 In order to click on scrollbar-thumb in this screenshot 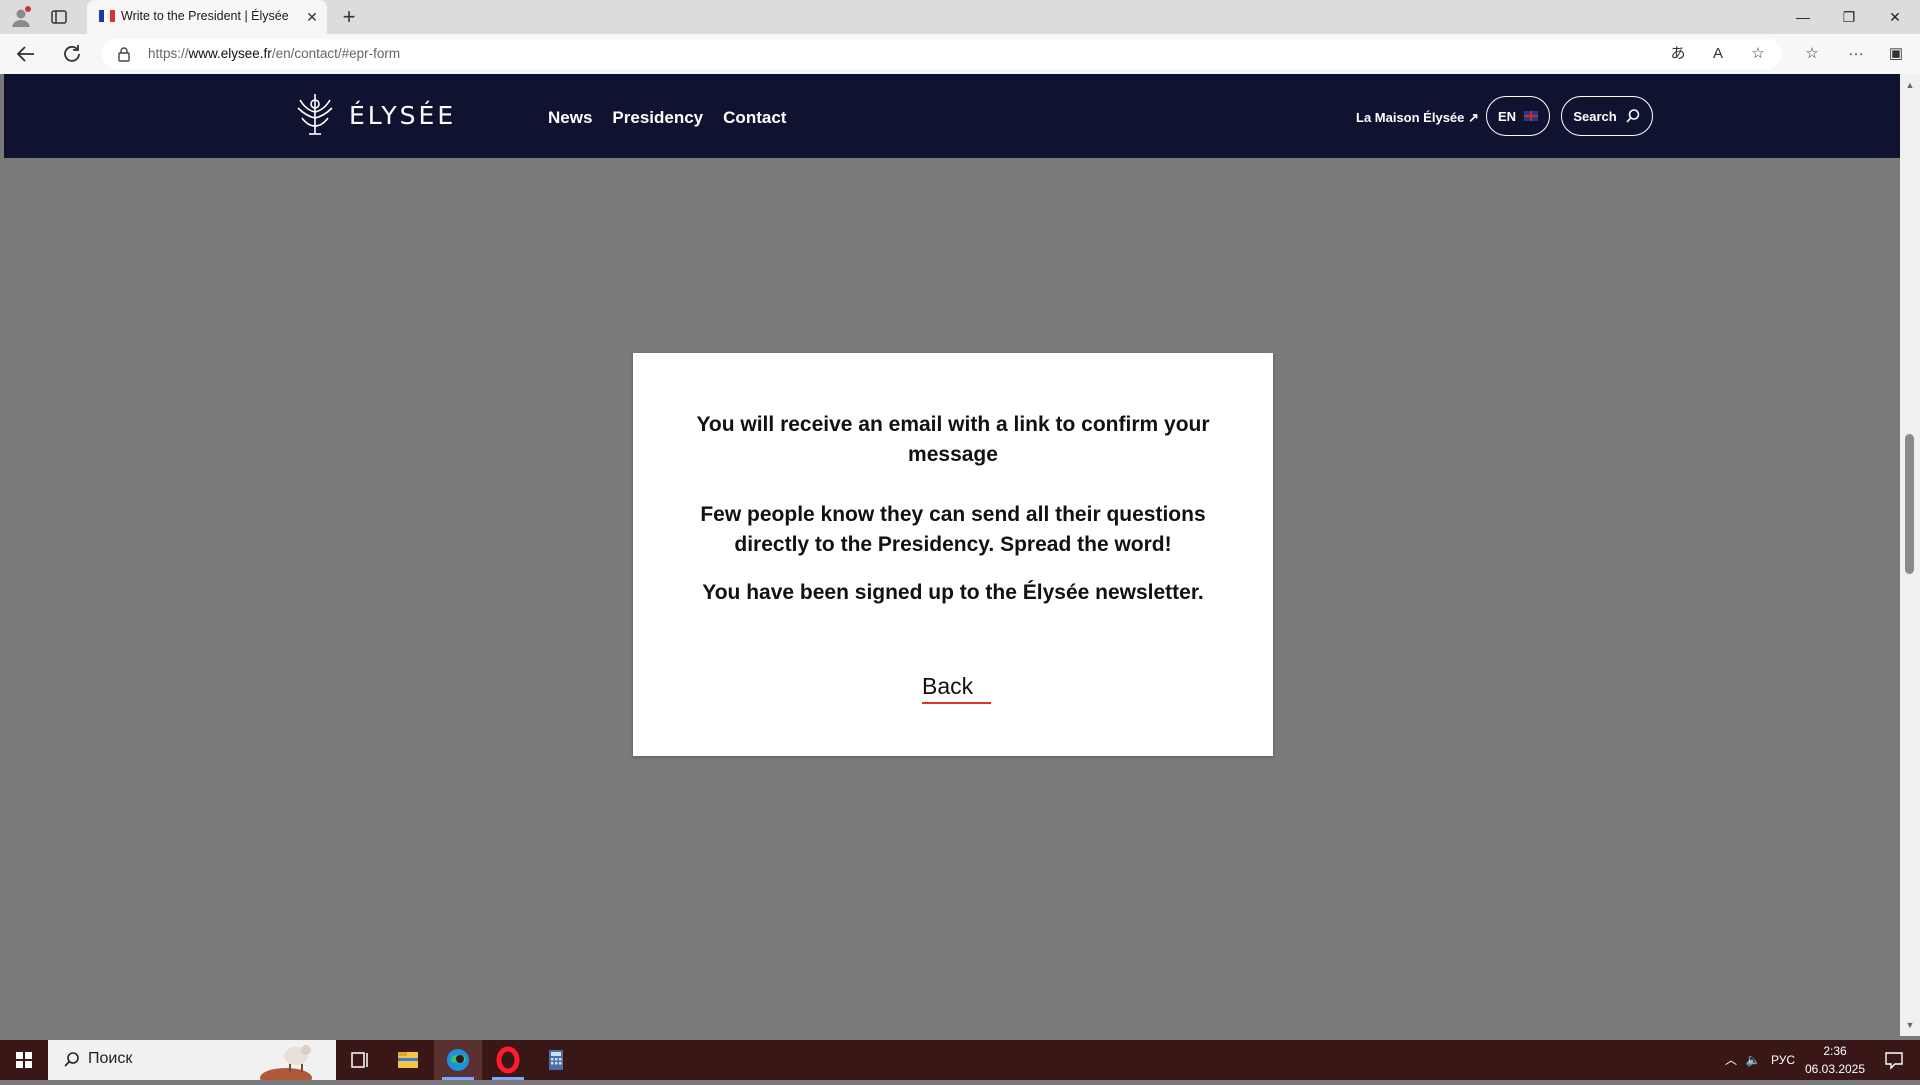, I will do `click(1909, 504)`.